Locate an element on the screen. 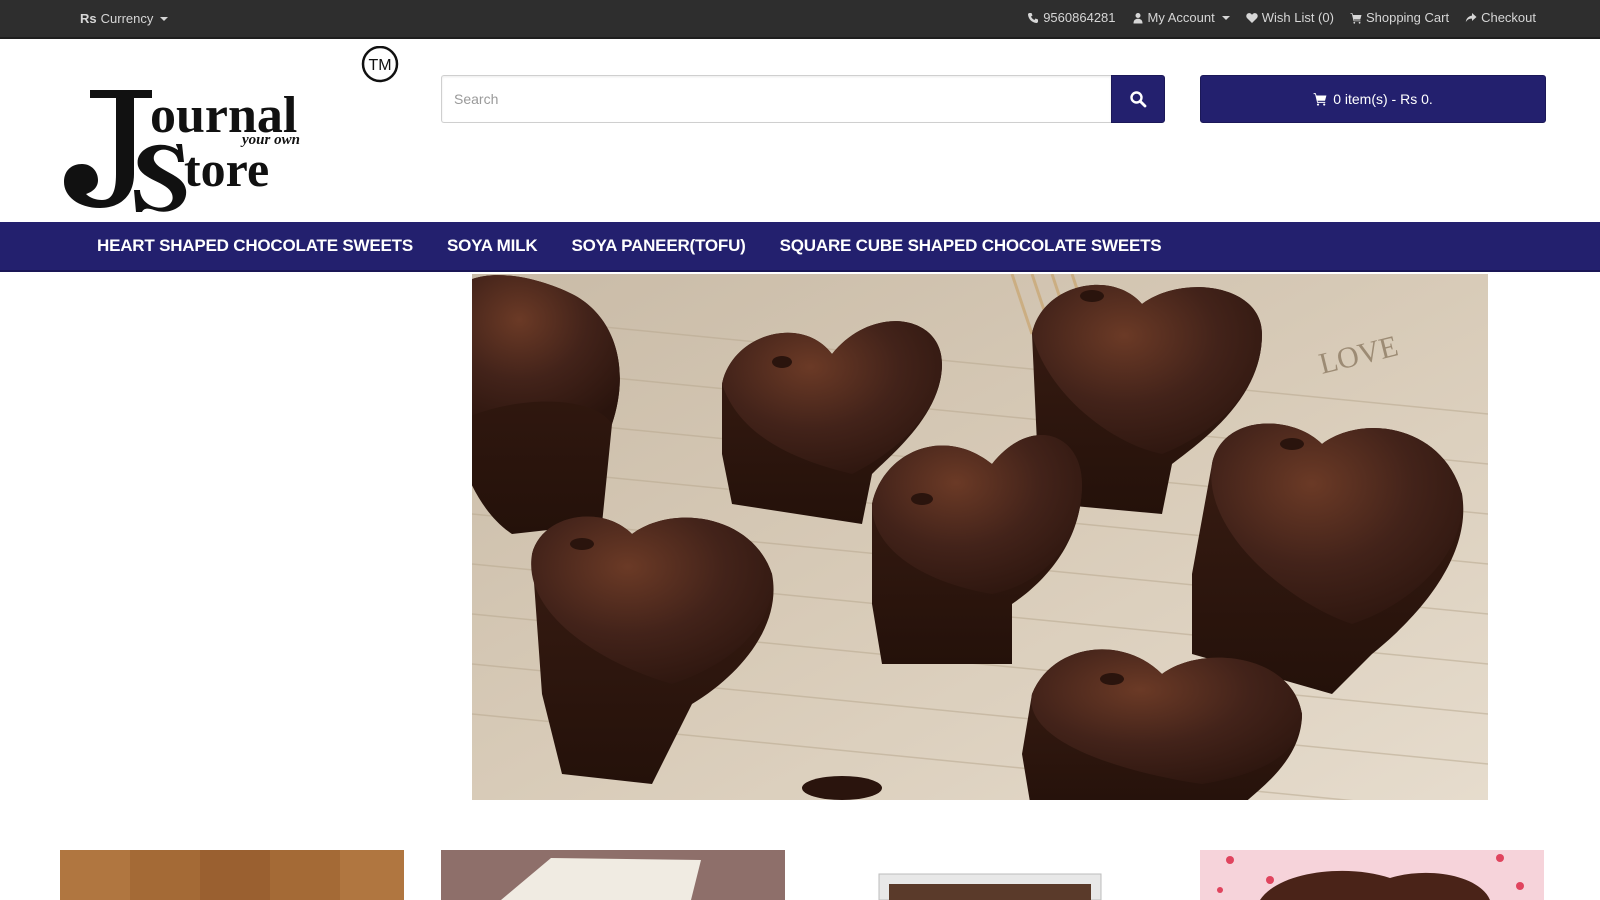  box-product-image is located at coordinates (995, 875).